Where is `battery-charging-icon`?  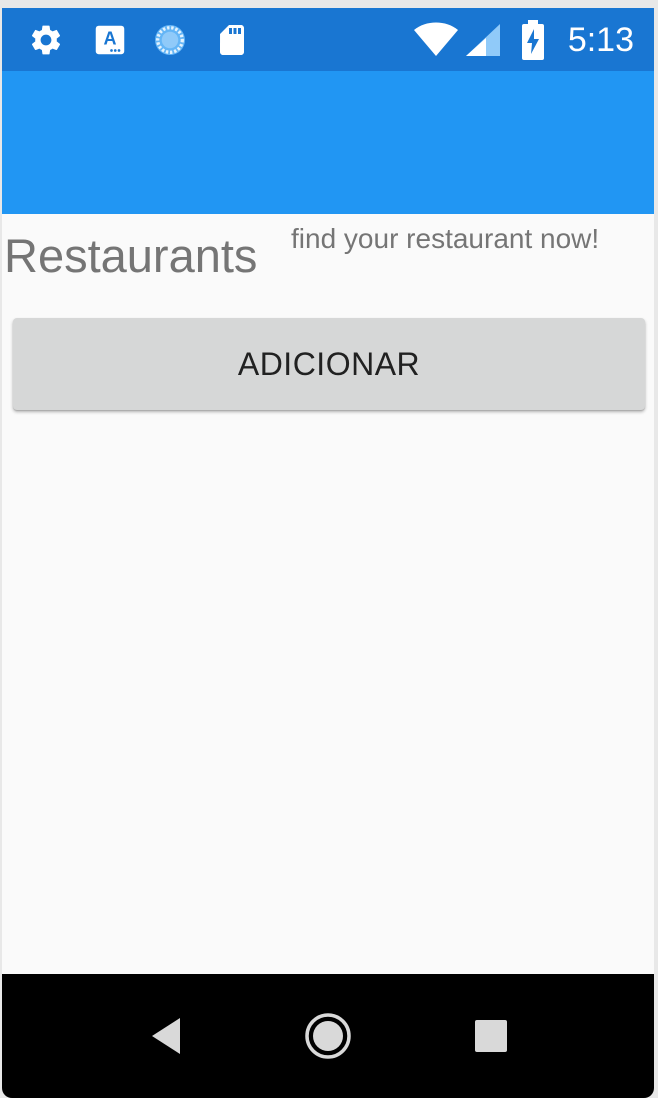
battery-charging-icon is located at coordinates (533, 40).